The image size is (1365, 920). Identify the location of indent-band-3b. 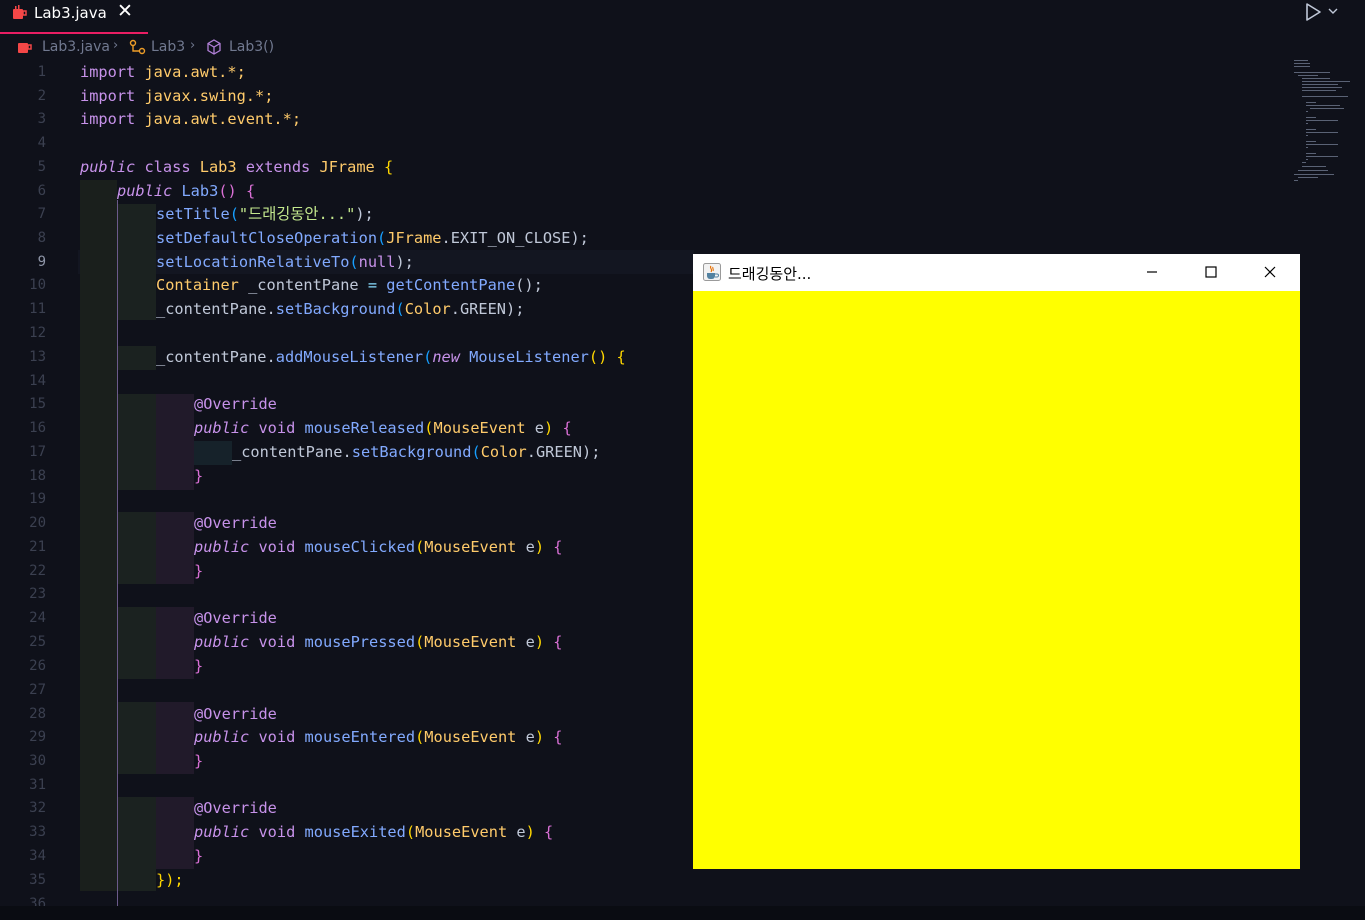
(175, 548).